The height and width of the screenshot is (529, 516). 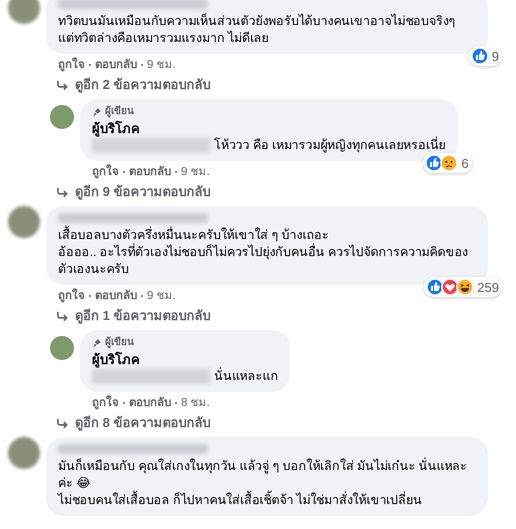 What do you see at coordinates (495, 56) in the screenshot?
I see `reaction-count: 9` at bounding box center [495, 56].